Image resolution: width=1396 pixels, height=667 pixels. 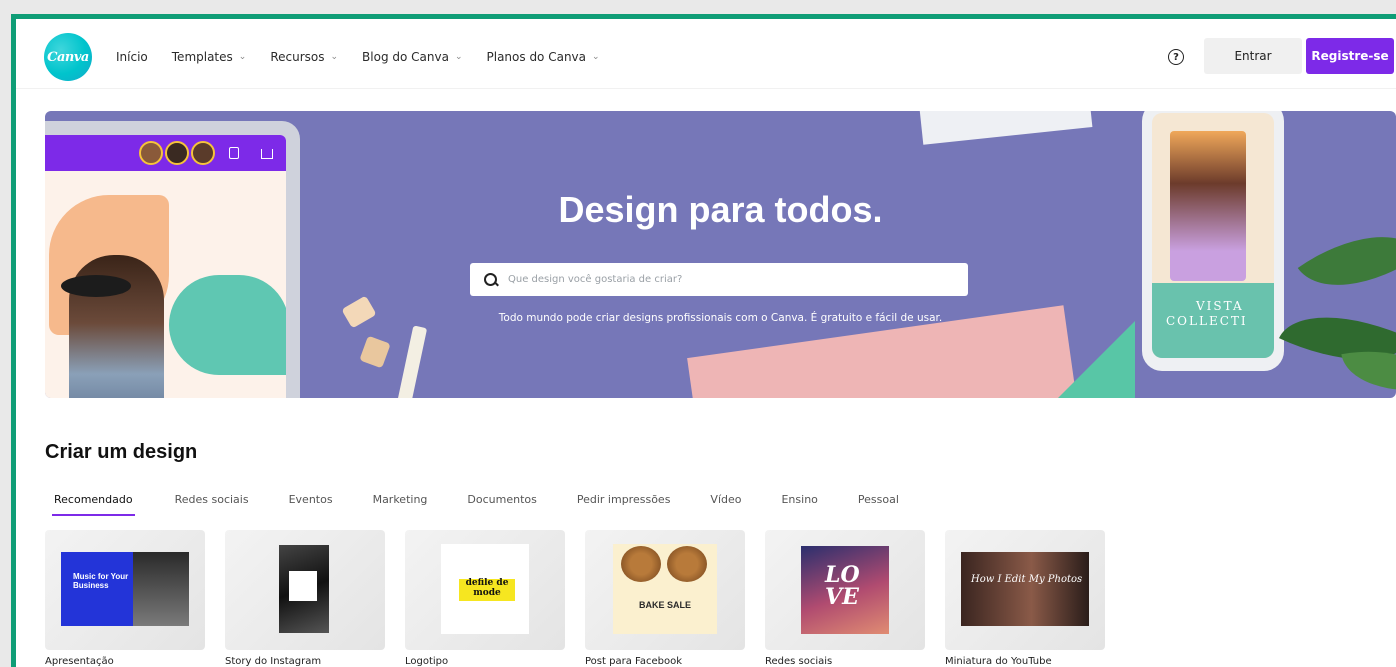 What do you see at coordinates (1350, 56) in the screenshot?
I see `signup-button: Registre-se` at bounding box center [1350, 56].